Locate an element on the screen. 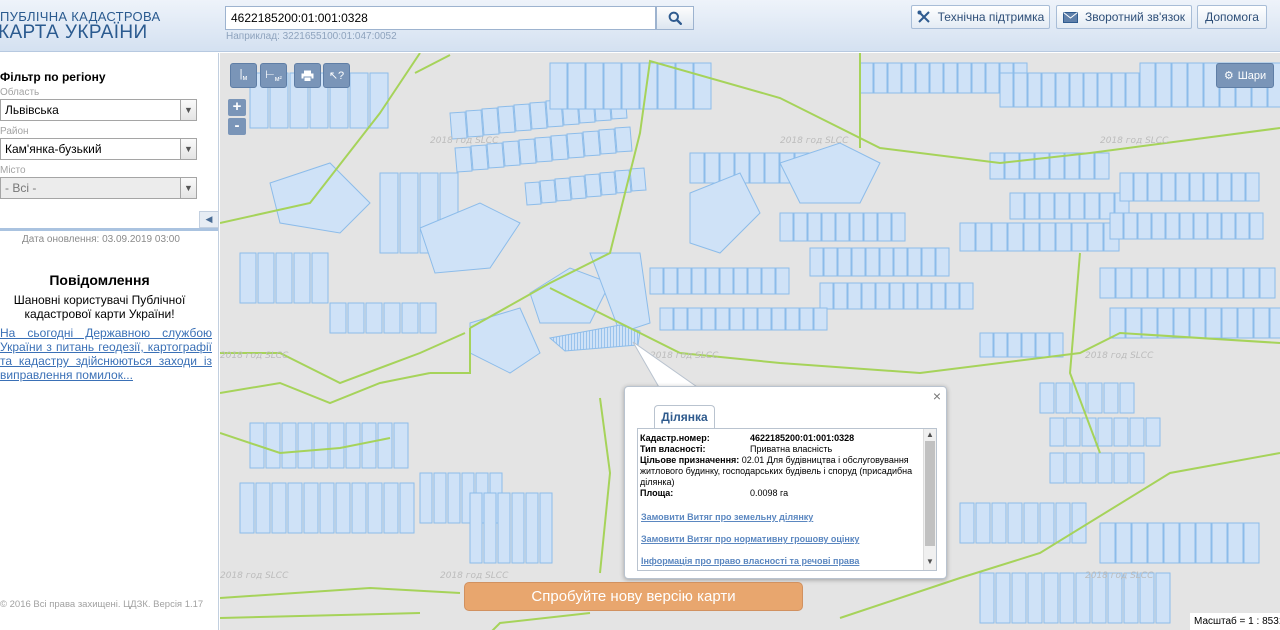 This screenshot has width=1280, height=630. support-button: Технічна підтримка is located at coordinates (980, 17).